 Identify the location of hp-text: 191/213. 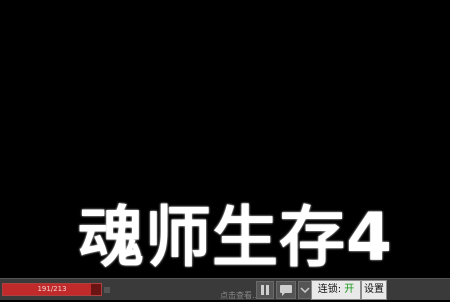
(52, 289).